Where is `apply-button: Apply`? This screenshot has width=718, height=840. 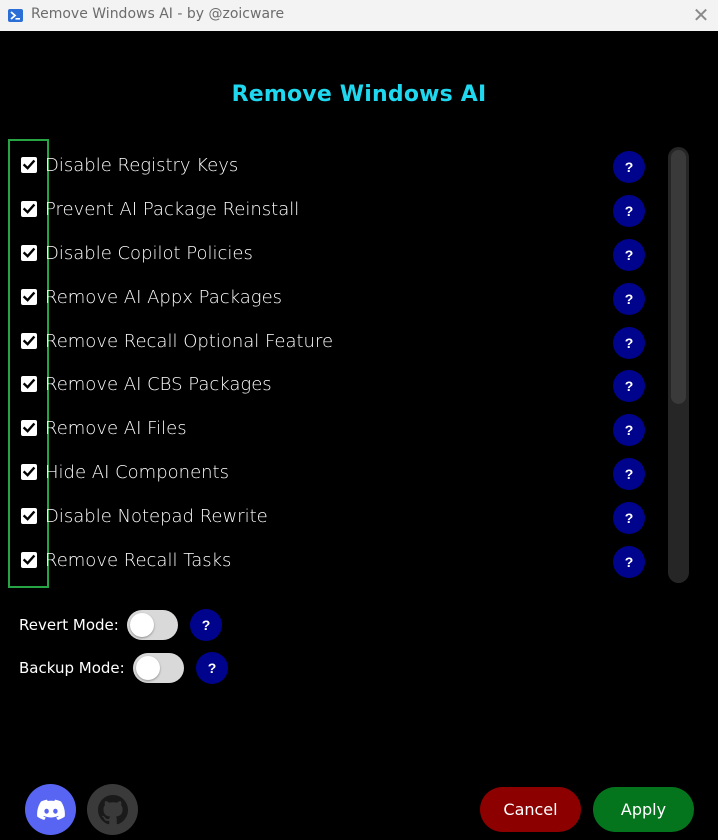 apply-button: Apply is located at coordinates (643, 809).